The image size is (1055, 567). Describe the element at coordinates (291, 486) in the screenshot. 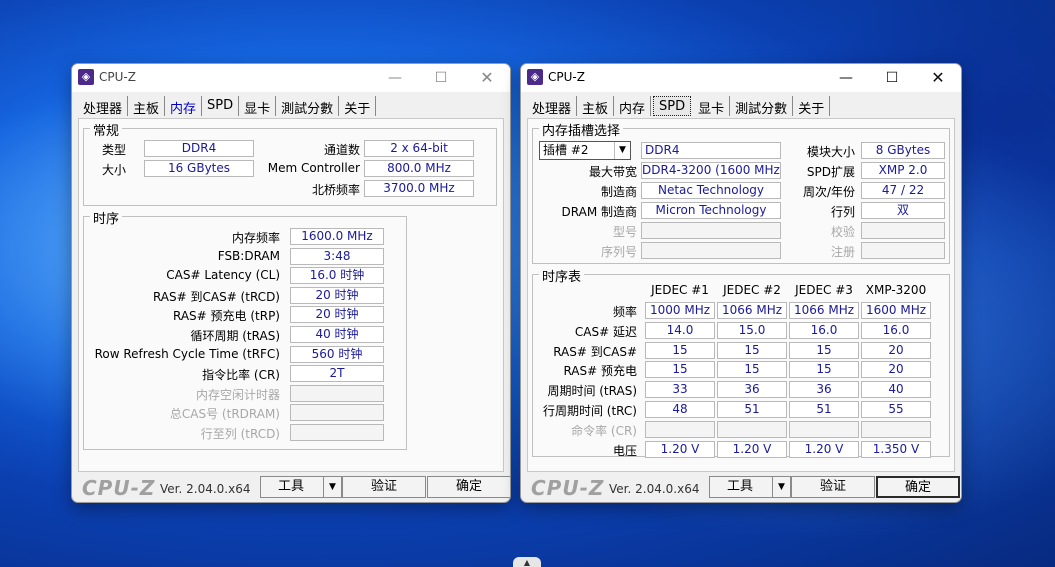

I see `tools-label: 工具` at that location.